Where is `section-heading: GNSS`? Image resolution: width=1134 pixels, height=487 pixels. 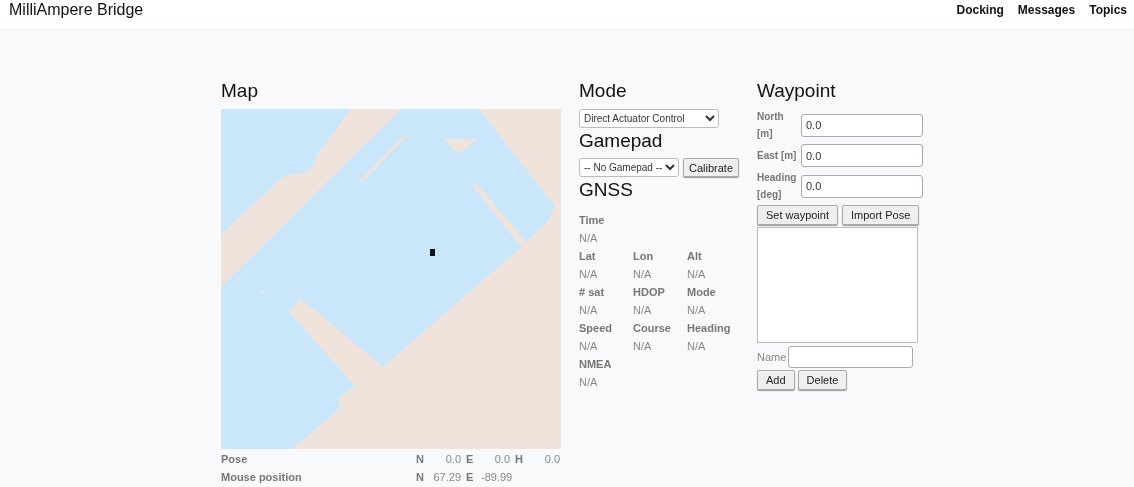 section-heading: GNSS is located at coordinates (606, 190).